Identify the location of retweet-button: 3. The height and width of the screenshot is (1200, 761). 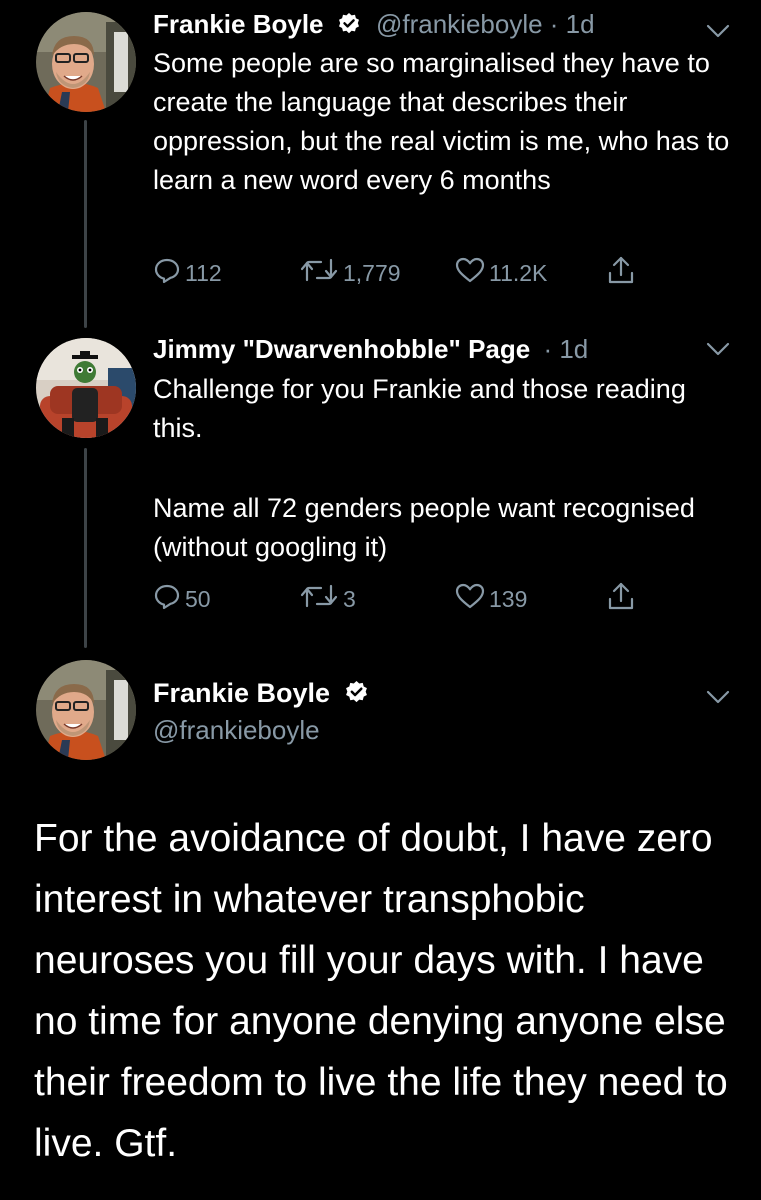
(327, 599).